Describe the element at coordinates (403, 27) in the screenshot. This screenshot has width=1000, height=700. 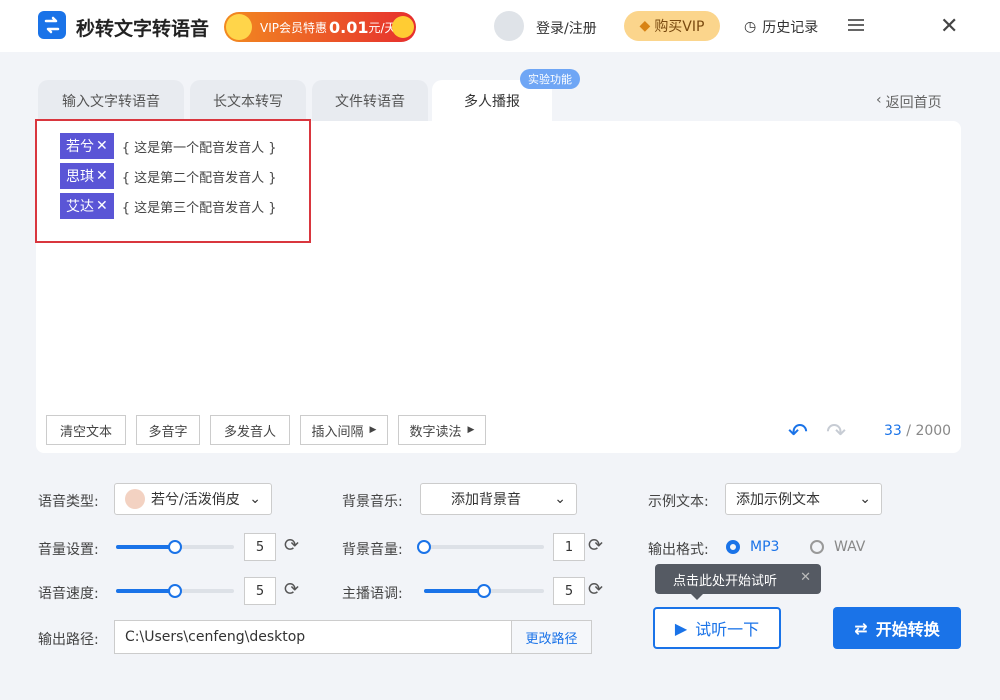
I see `coin-icon` at that location.